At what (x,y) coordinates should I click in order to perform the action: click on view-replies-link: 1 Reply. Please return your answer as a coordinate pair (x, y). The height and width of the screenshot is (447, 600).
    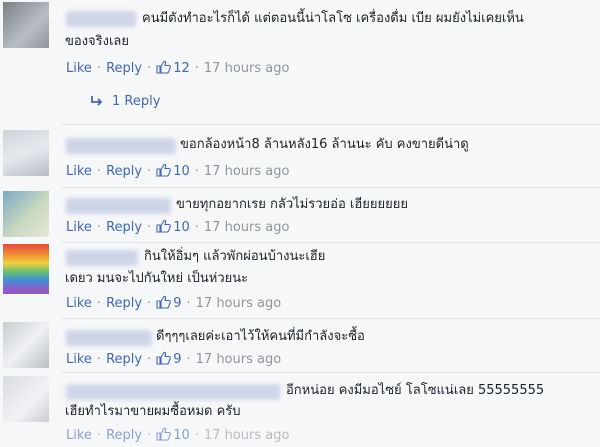
    Looking at the image, I should click on (125, 102).